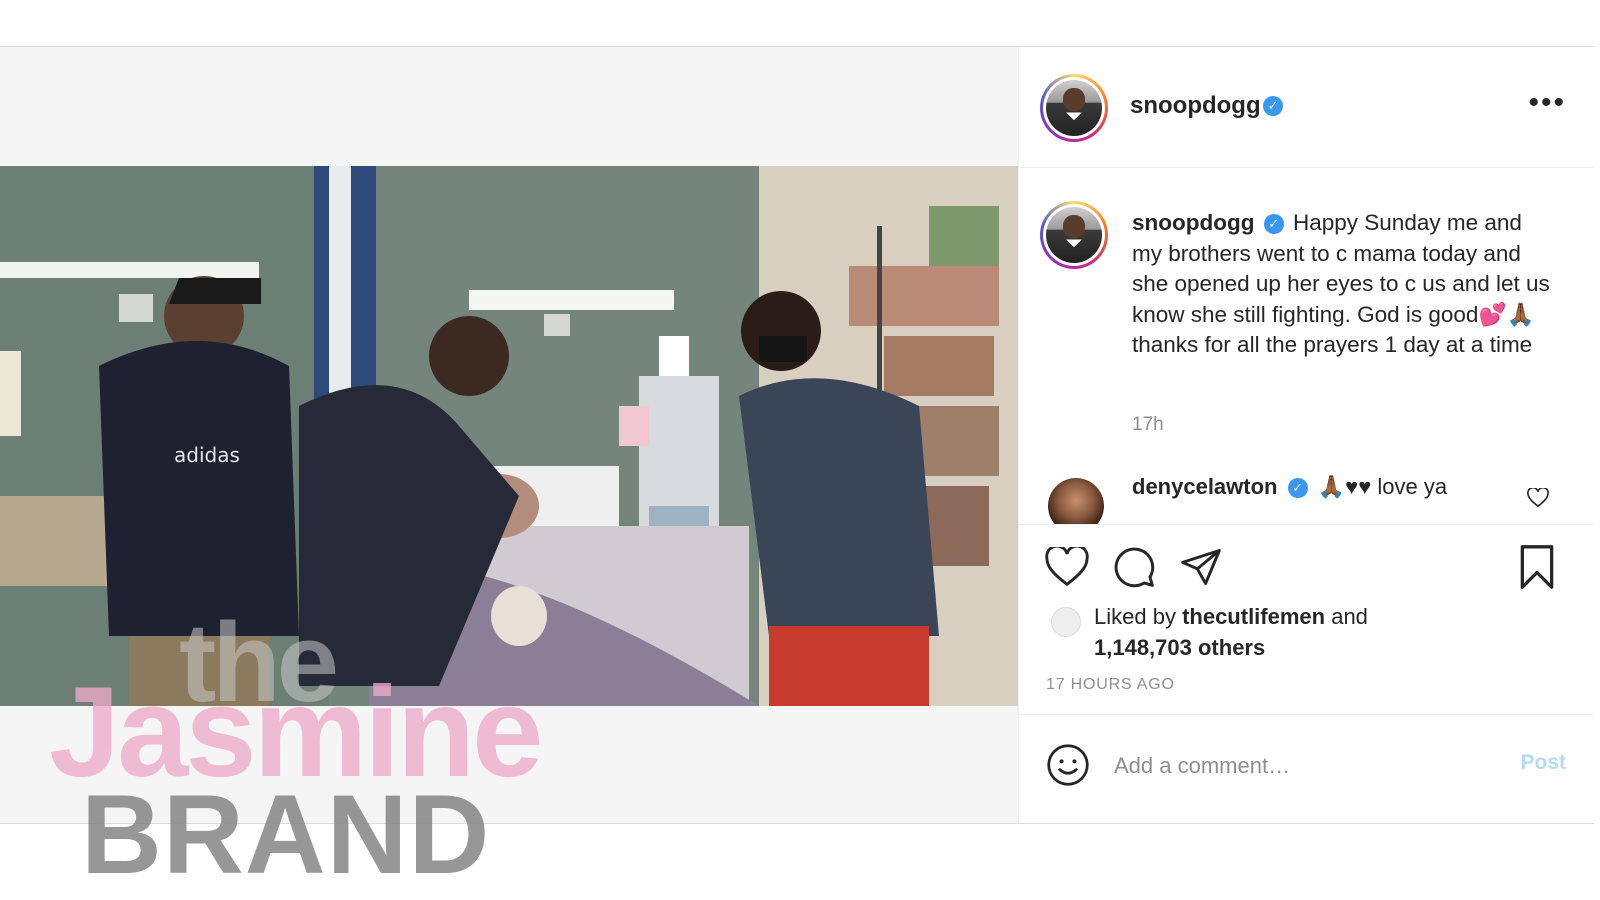  What do you see at coordinates (1066, 622) in the screenshot?
I see `liked-by-avatar` at bounding box center [1066, 622].